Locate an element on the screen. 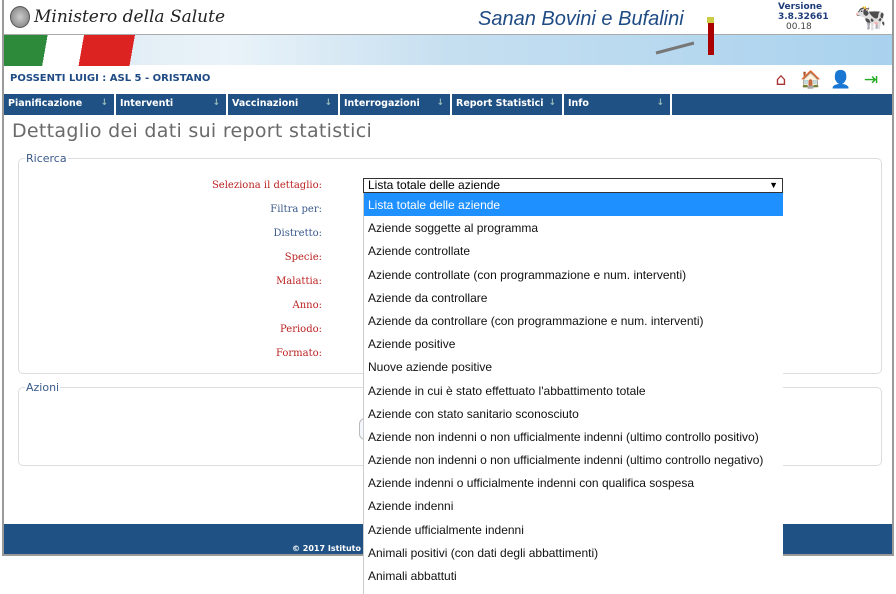  home-icon: 🏠 is located at coordinates (811, 80).